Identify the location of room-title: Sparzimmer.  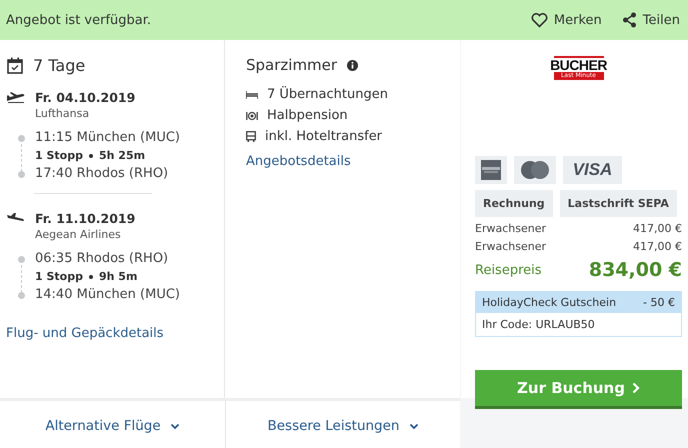
(292, 65).